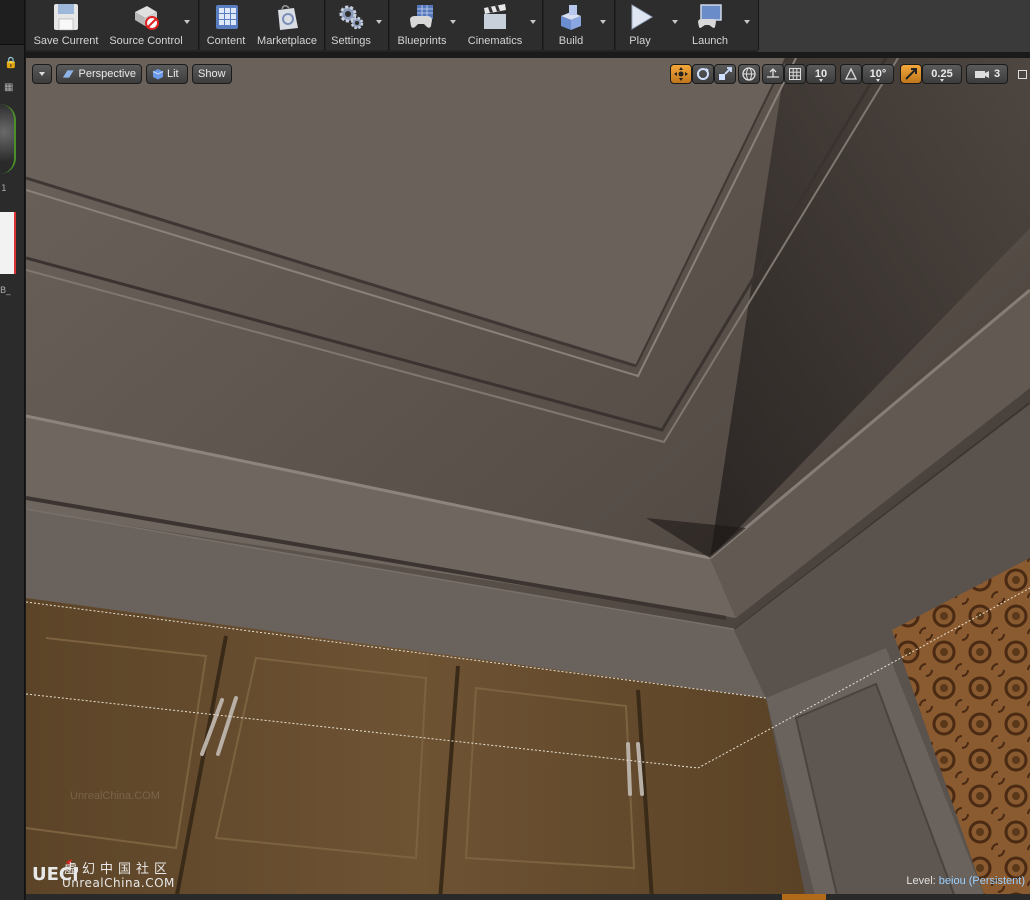 The width and height of the screenshot is (1030, 900). I want to click on scale-mode-button, so click(725, 74).